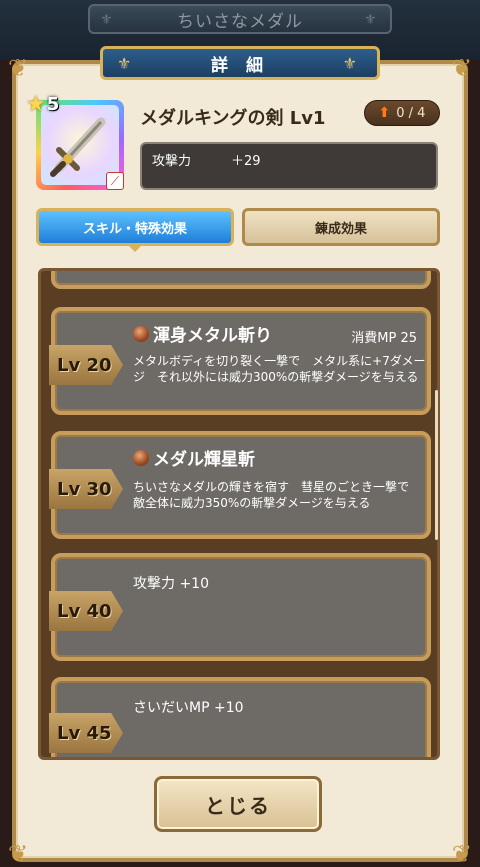  What do you see at coordinates (188, 708) in the screenshot?
I see `bonus-text: さいだいMP +10` at bounding box center [188, 708].